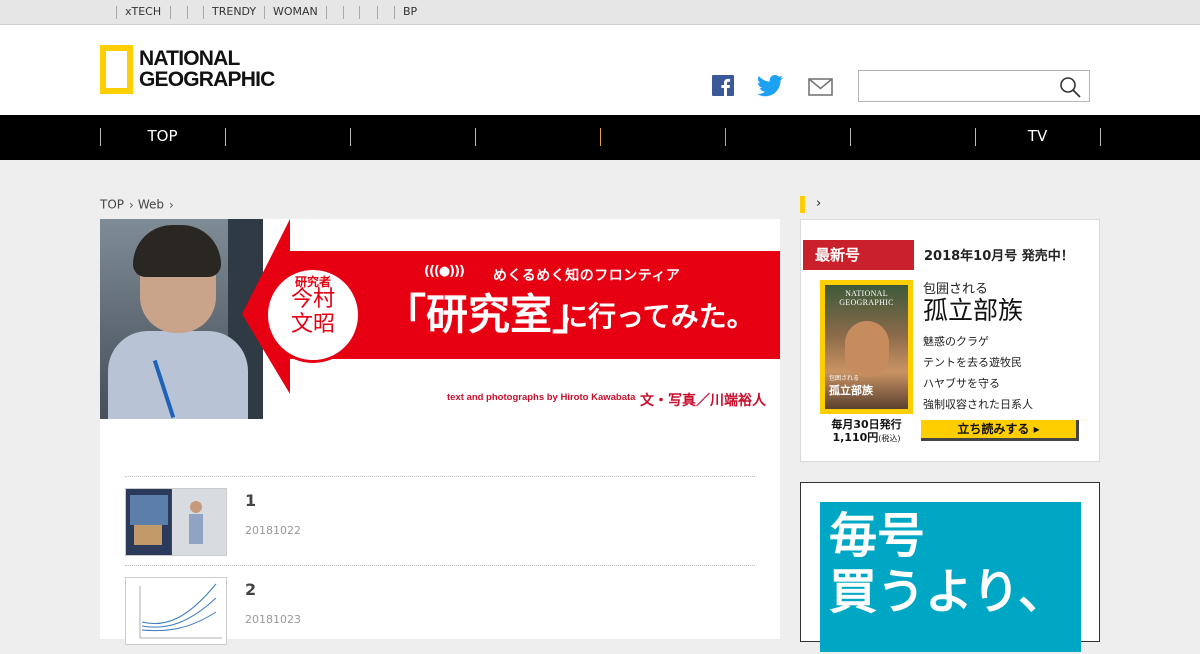  I want to click on list-item: 2 20181023, so click(440, 609).